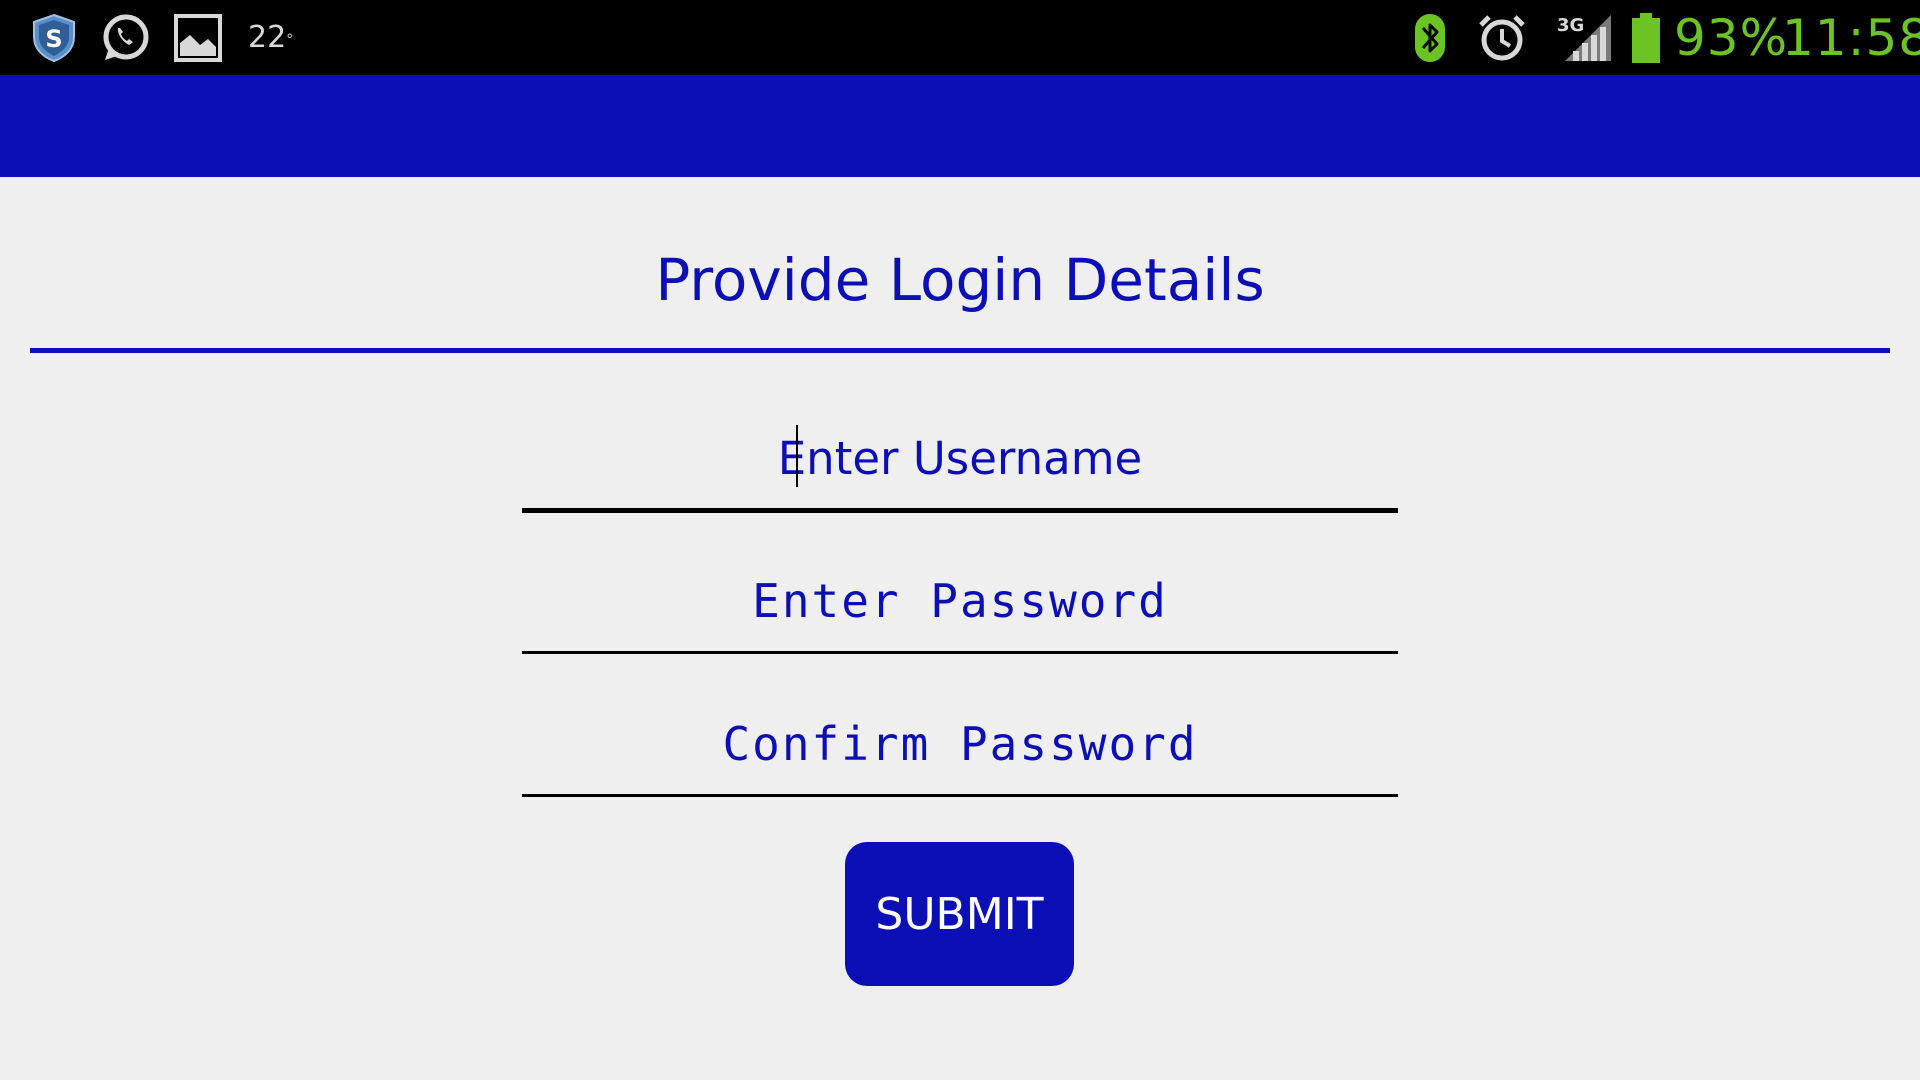 Image resolution: width=1920 pixels, height=1080 pixels. What do you see at coordinates (960, 280) in the screenshot?
I see `page-title: Provide Login Details` at bounding box center [960, 280].